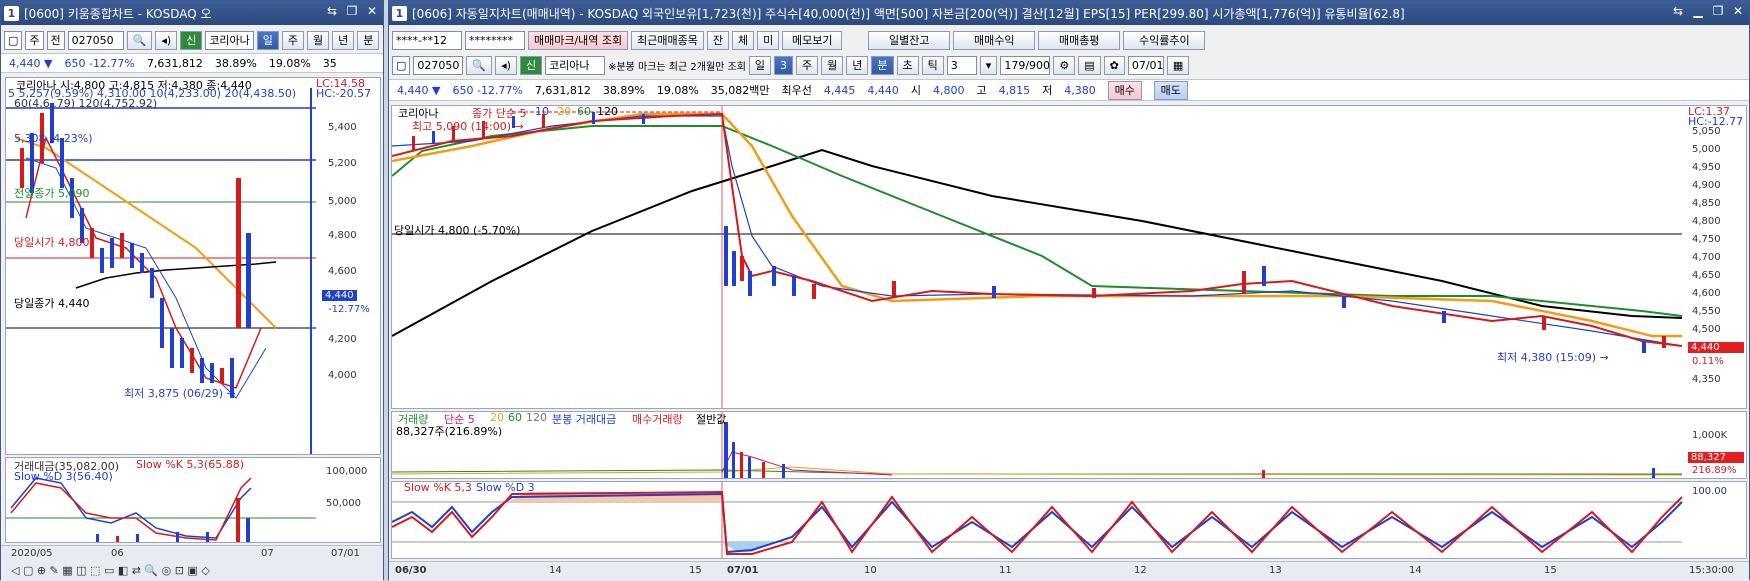  I want to click on high-price: 4,815, so click(1014, 90).